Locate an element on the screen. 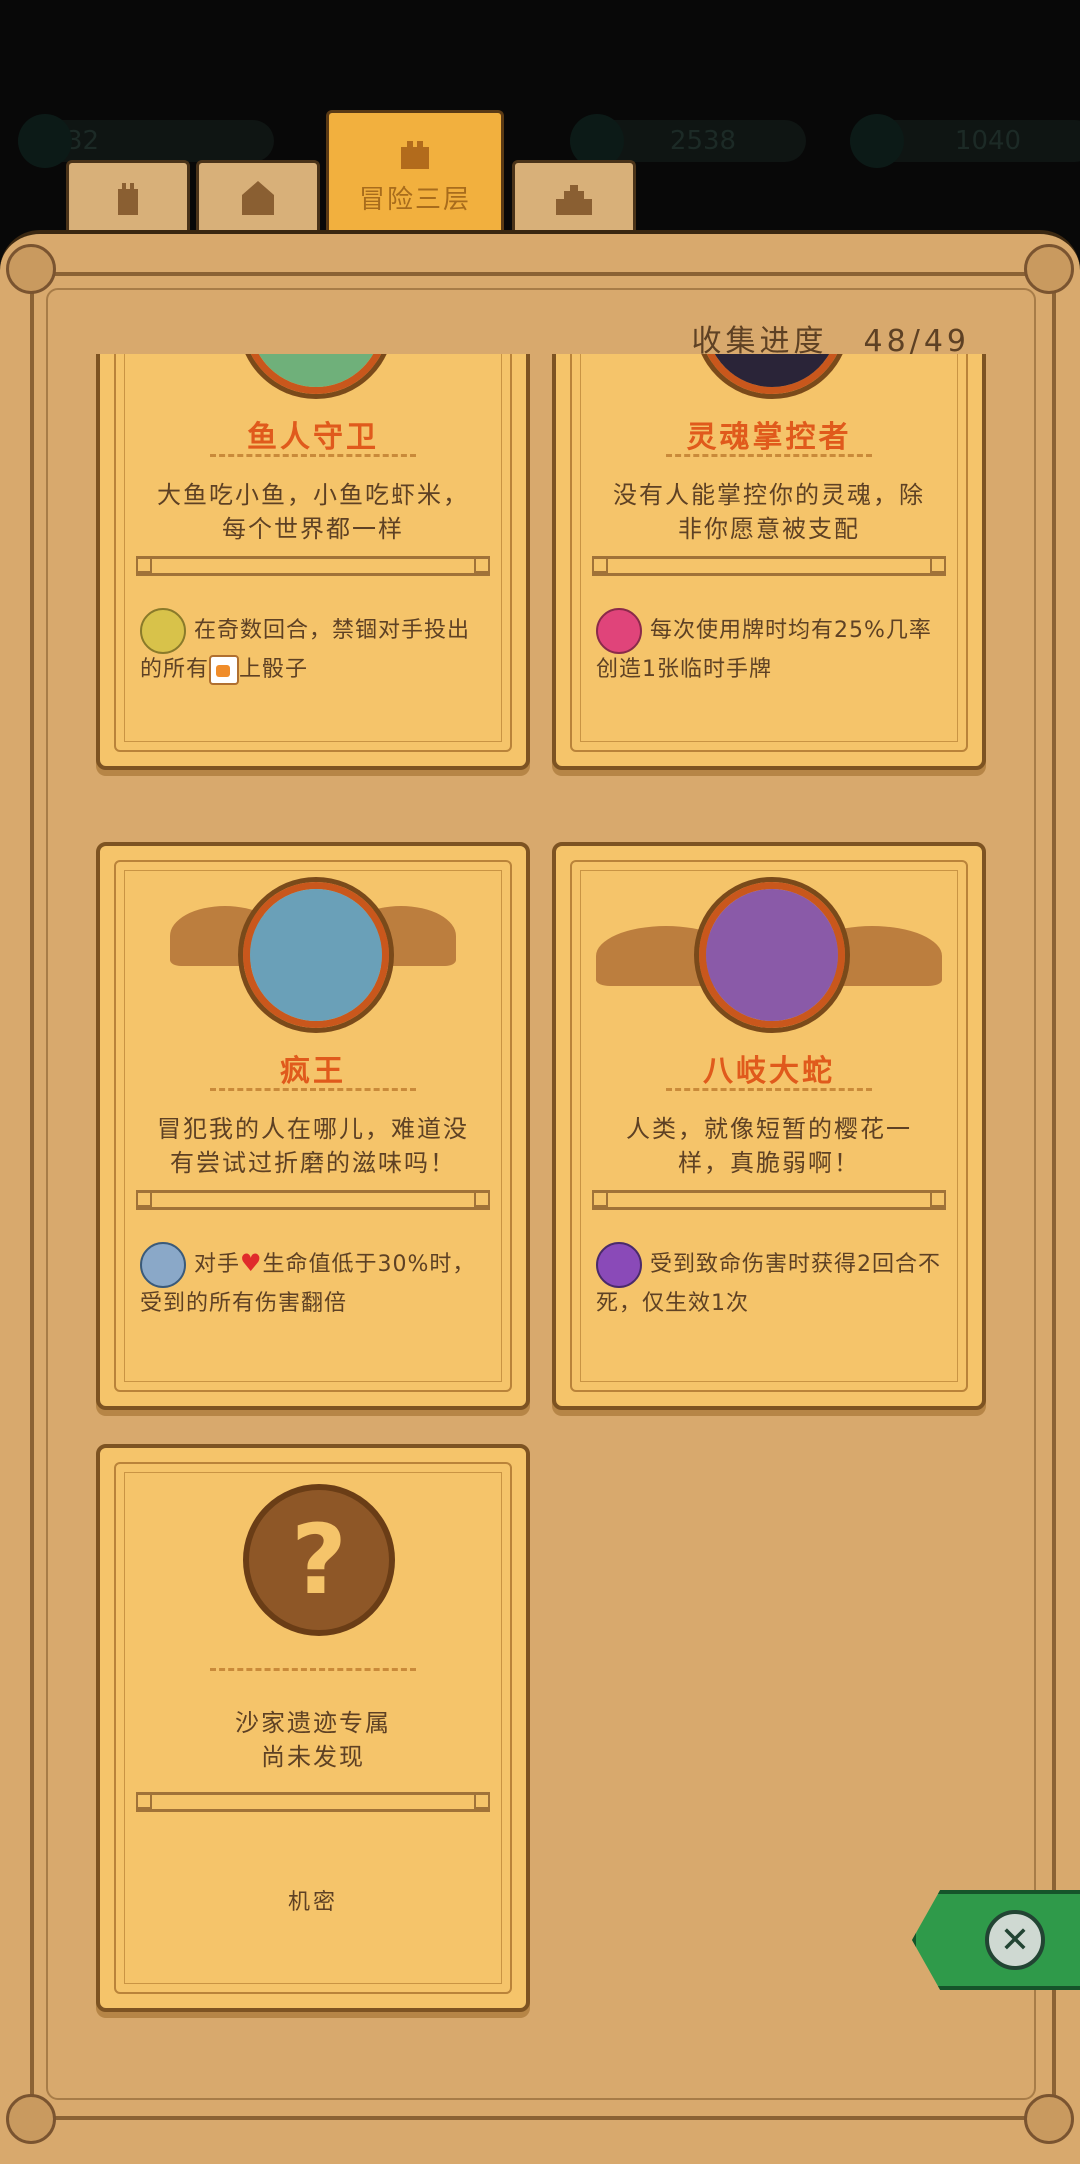 Image resolution: width=1080 pixels, height=2164 pixels. card-quote: 大鱼吃小鱼，小鱼吃虾米，每个世界都一样 is located at coordinates (313, 512).